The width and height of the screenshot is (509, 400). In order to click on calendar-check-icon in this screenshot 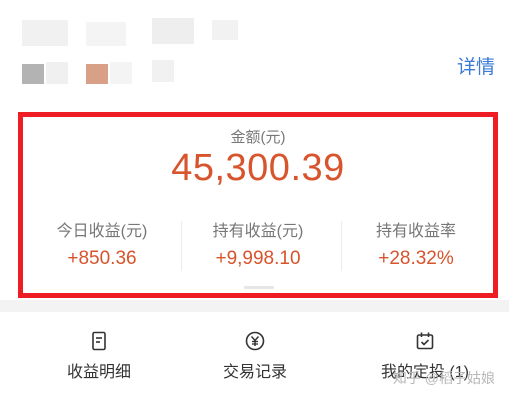, I will do `click(424, 341)`.